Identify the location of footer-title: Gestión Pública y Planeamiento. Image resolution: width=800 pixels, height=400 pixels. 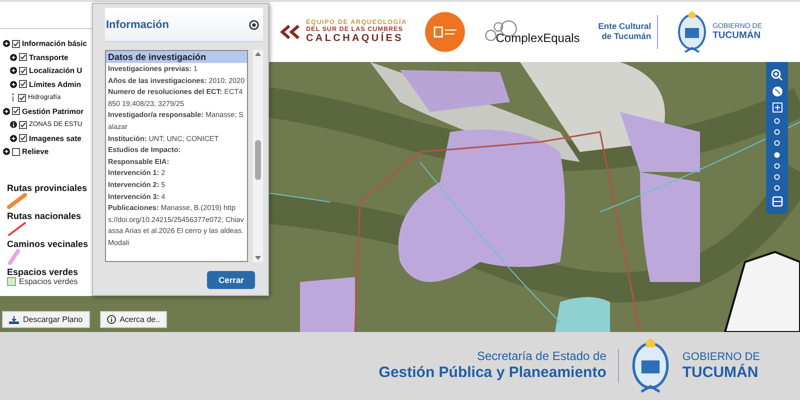
(492, 373).